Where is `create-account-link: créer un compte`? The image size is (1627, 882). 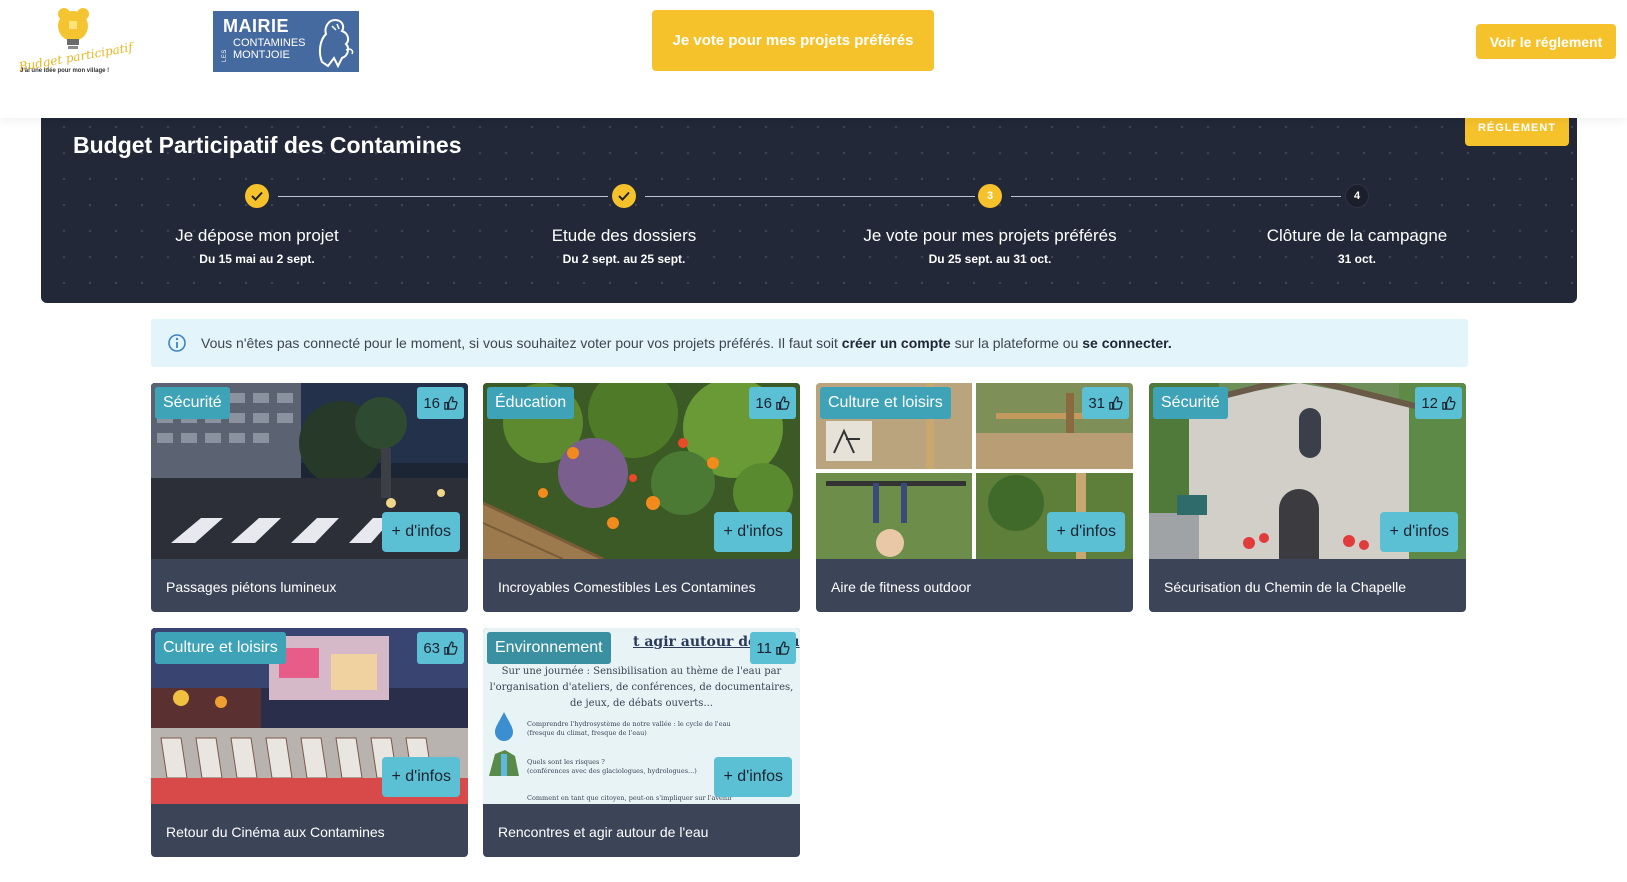 create-account-link: créer un compte is located at coordinates (896, 343).